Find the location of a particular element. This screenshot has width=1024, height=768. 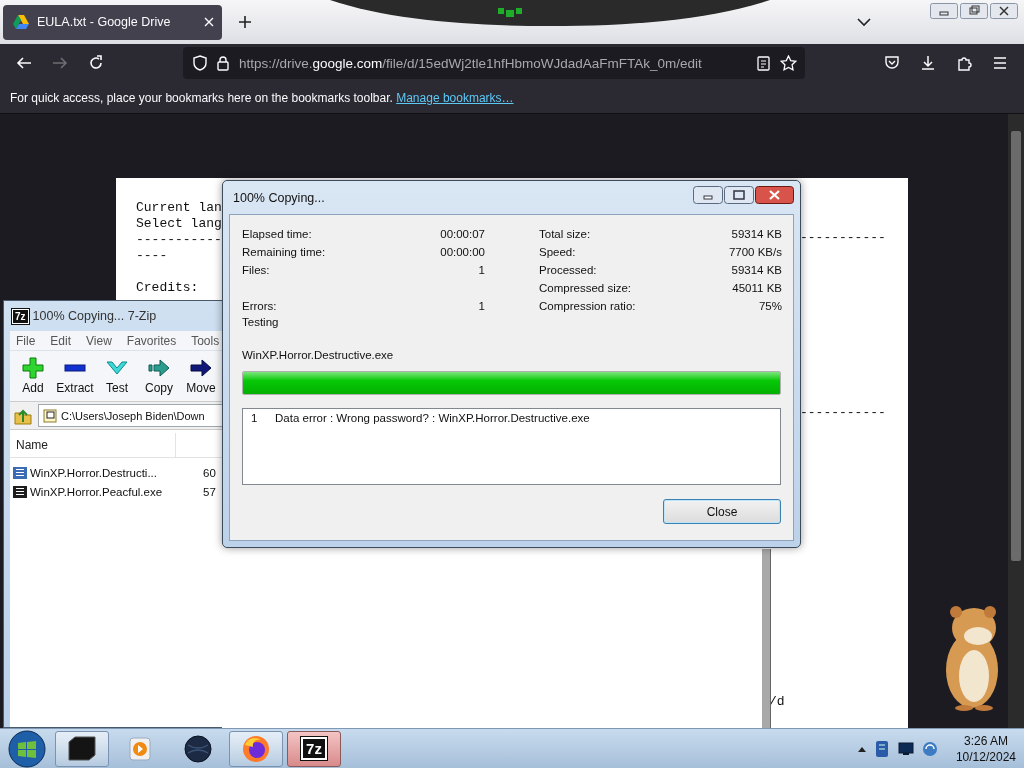

tab-title: EULA.txt - Google Drive is located at coordinates (104, 22).